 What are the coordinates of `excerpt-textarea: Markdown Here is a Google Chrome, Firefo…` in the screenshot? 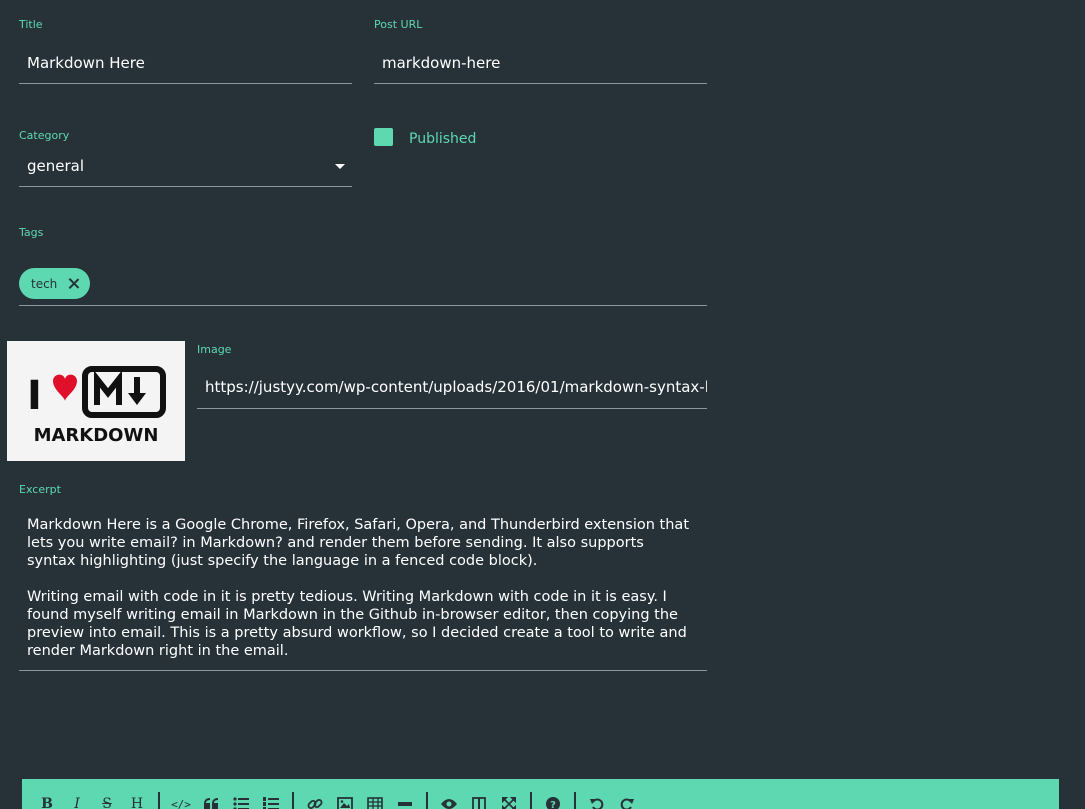 It's located at (363, 589).